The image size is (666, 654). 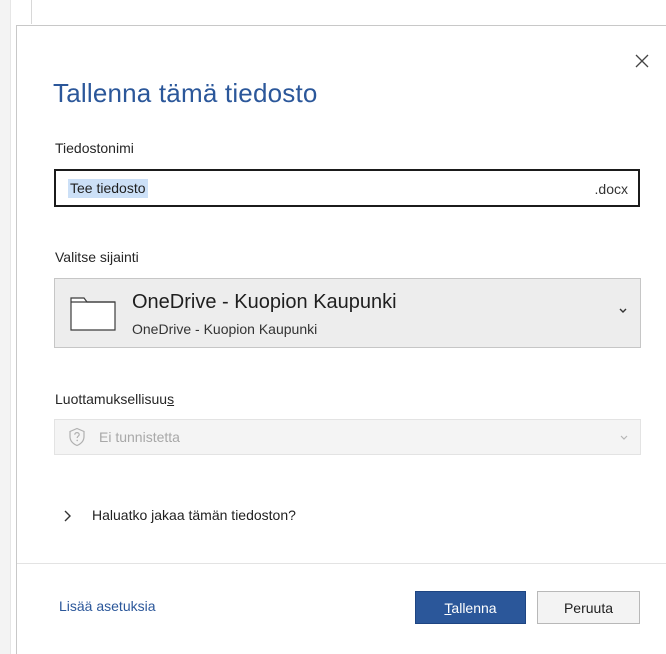 I want to click on filename-field: Tee tiedosto .docx, so click(x=347, y=188).